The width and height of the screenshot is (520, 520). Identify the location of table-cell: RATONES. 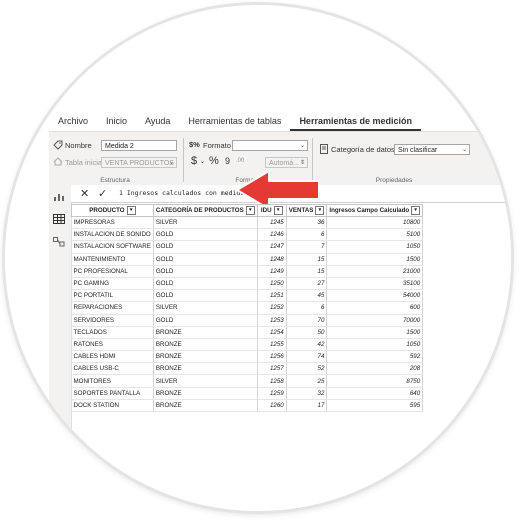
(112, 345).